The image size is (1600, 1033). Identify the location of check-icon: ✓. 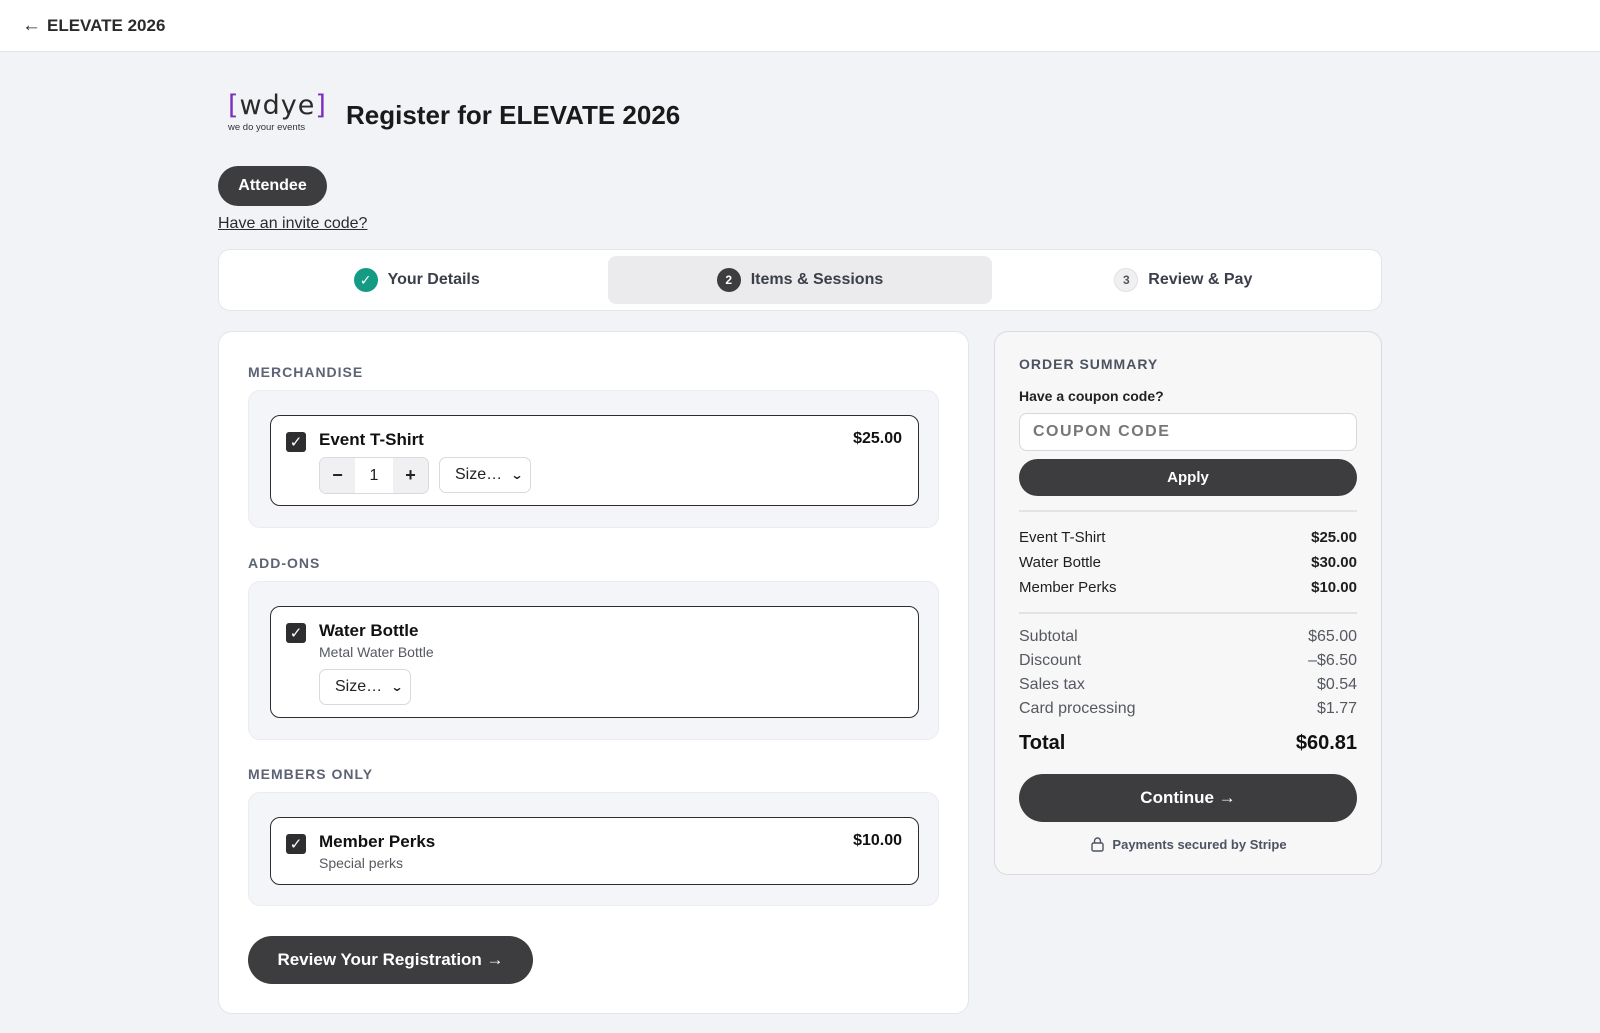
(365, 280).